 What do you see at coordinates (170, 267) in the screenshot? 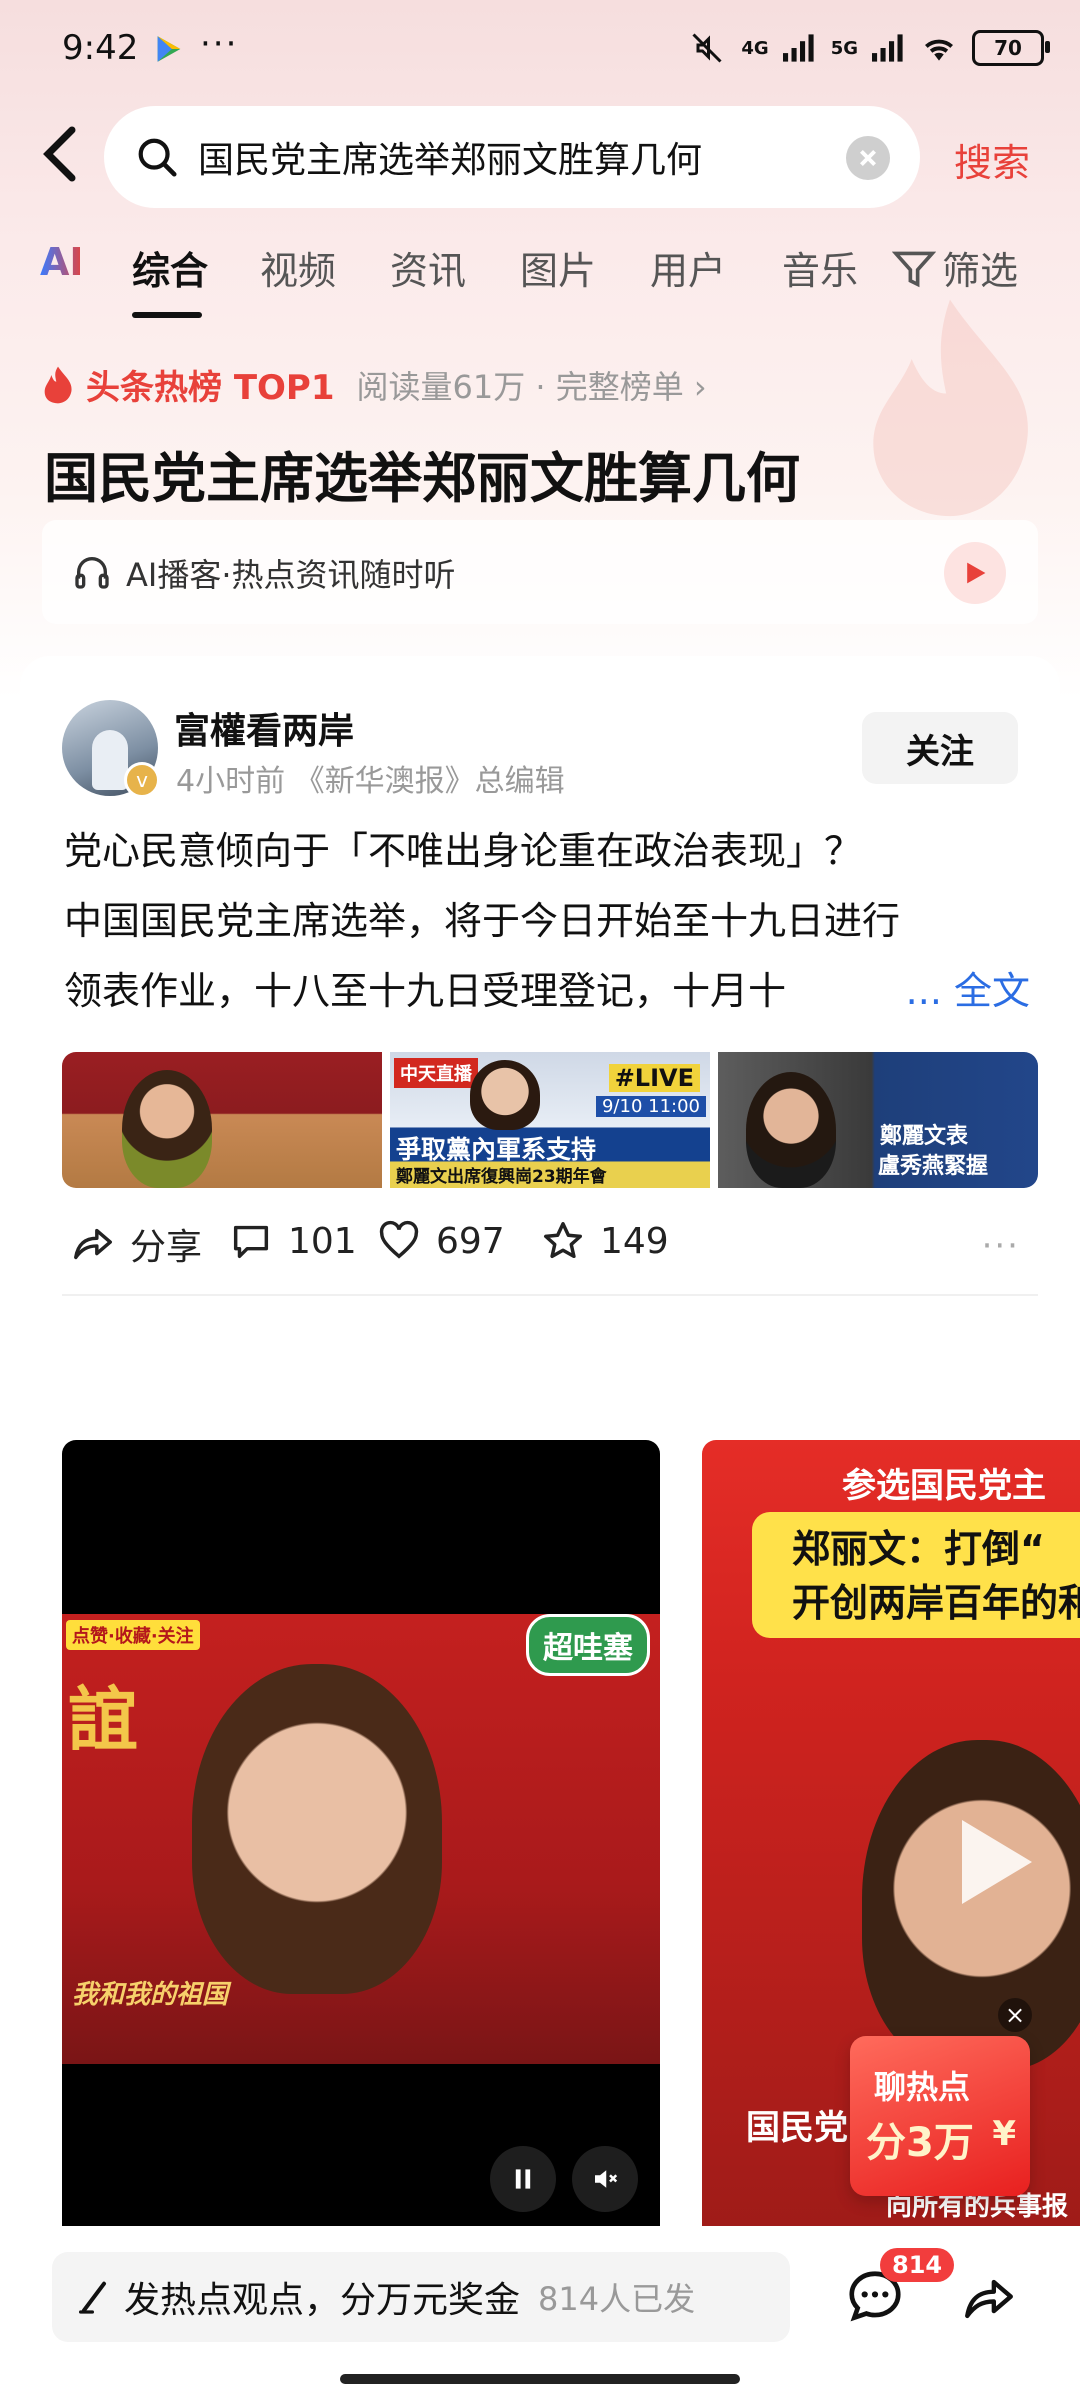
I see `tab-comprehensive: 综合` at bounding box center [170, 267].